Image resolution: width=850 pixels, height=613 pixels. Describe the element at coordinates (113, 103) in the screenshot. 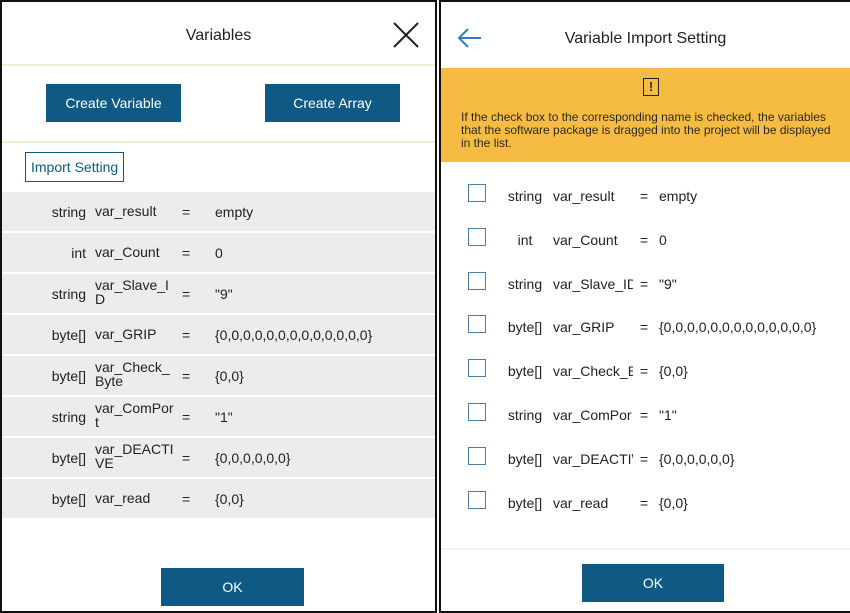

I see `create-variable-button: Create Variable` at that location.